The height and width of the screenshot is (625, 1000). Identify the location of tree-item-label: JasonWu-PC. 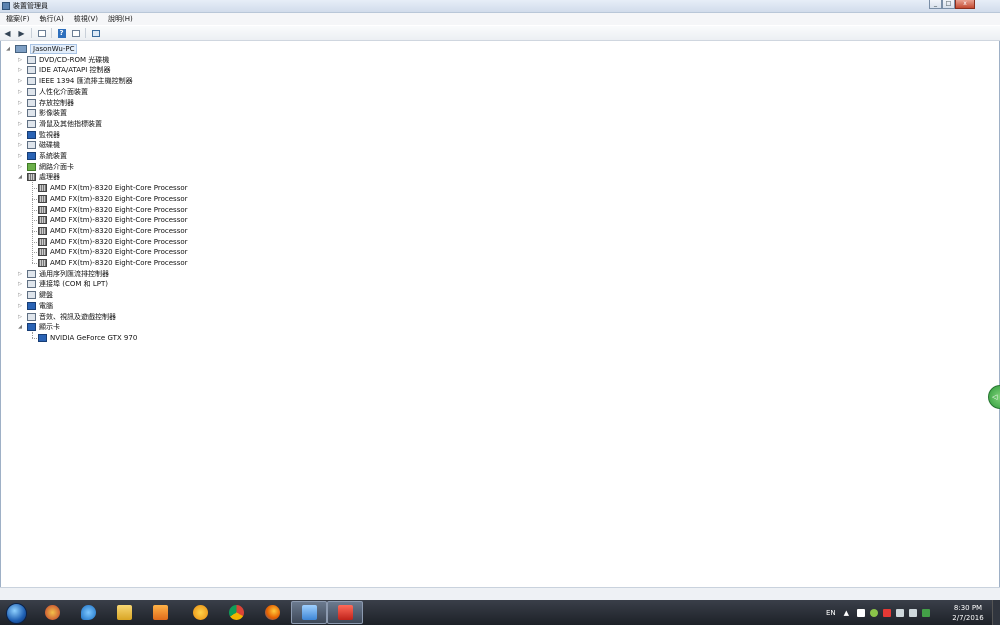
(54, 49).